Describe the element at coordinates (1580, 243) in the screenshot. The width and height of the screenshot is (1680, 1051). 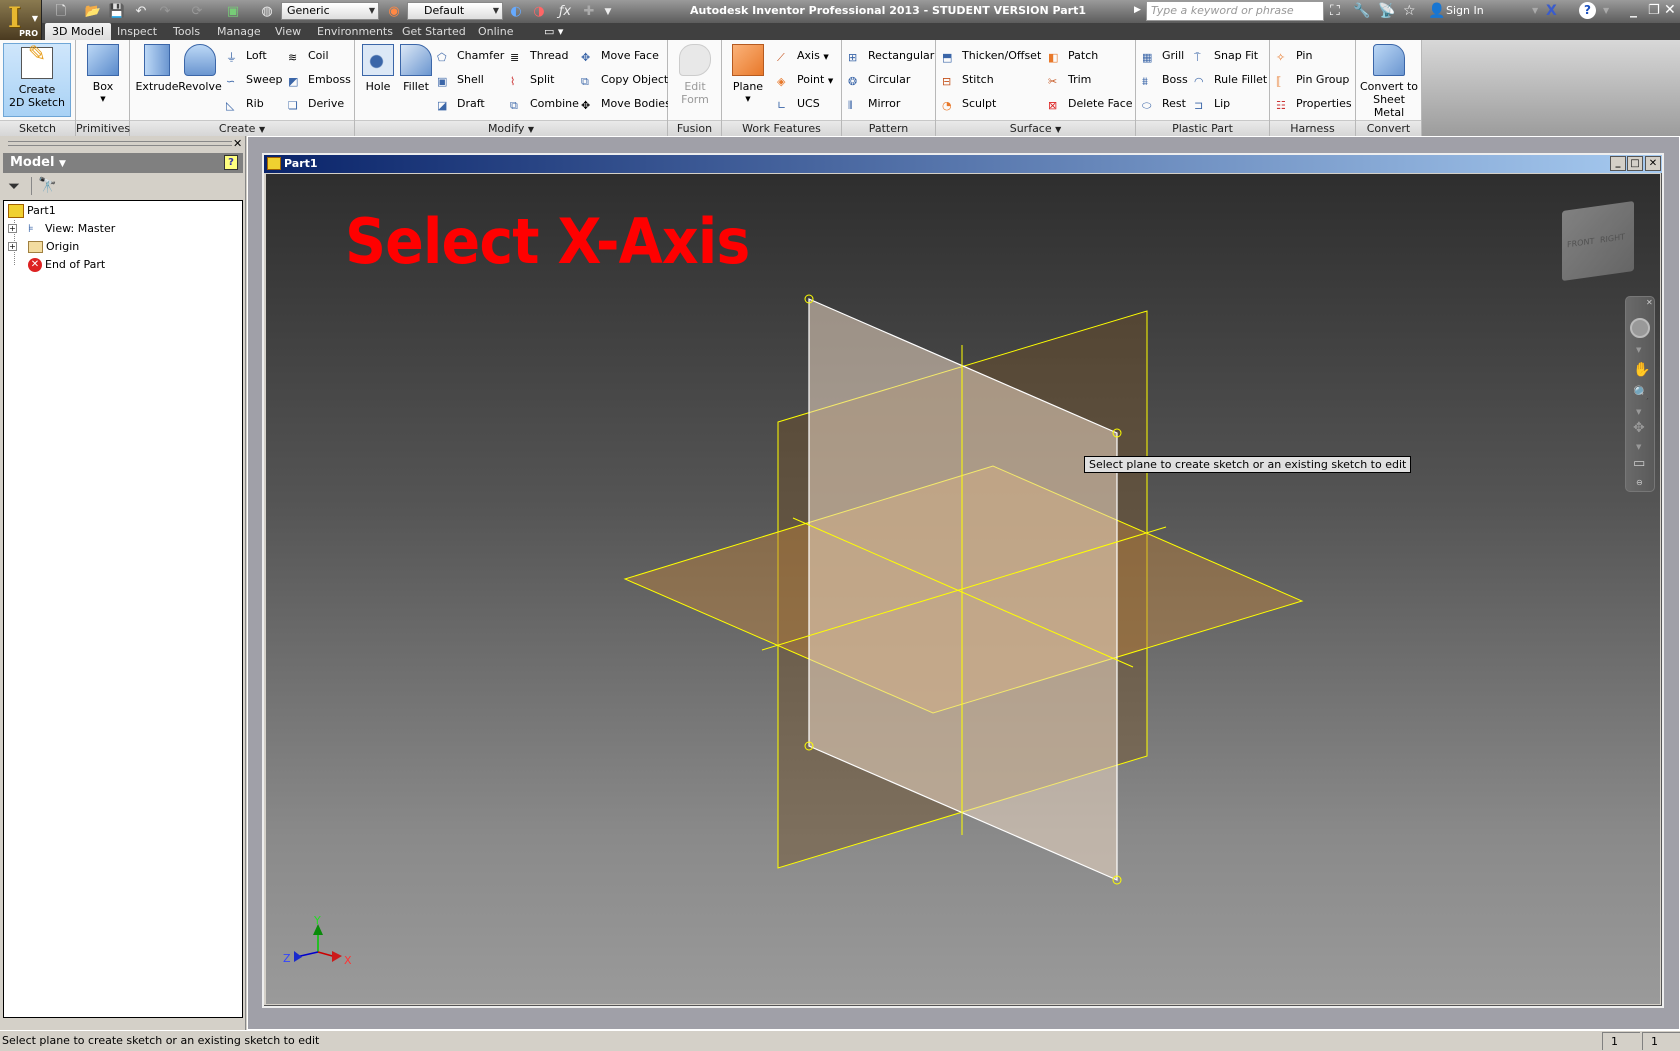
I see `viewcube-front-label: FRONT` at that location.